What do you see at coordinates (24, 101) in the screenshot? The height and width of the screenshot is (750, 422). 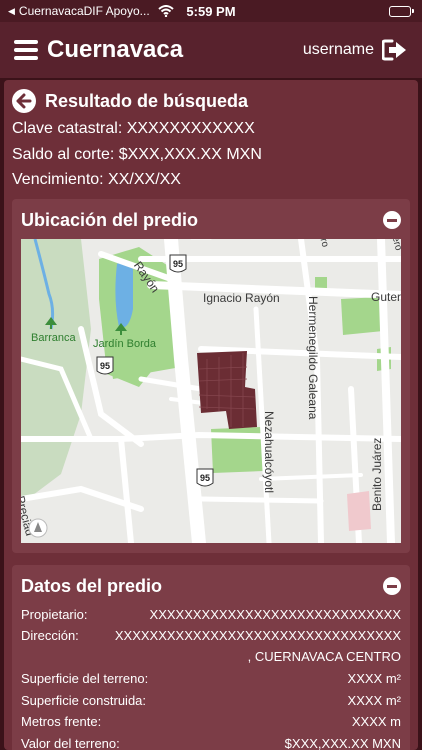 I see `back-arrow-icon` at bounding box center [24, 101].